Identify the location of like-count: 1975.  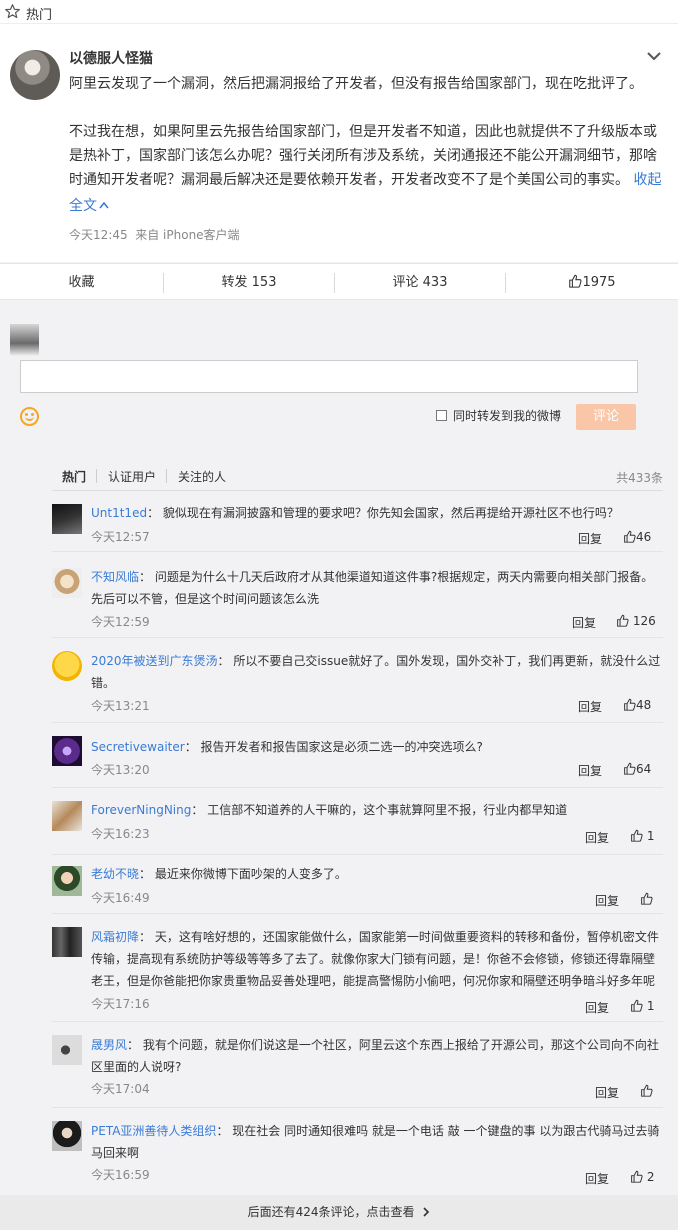
(599, 282).